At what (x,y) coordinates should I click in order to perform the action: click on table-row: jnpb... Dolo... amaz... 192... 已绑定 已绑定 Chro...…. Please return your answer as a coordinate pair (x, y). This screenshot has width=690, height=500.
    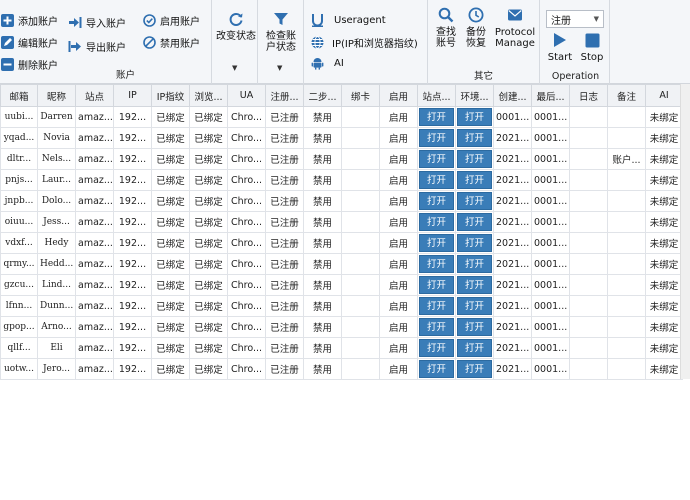
    Looking at the image, I should click on (341, 201).